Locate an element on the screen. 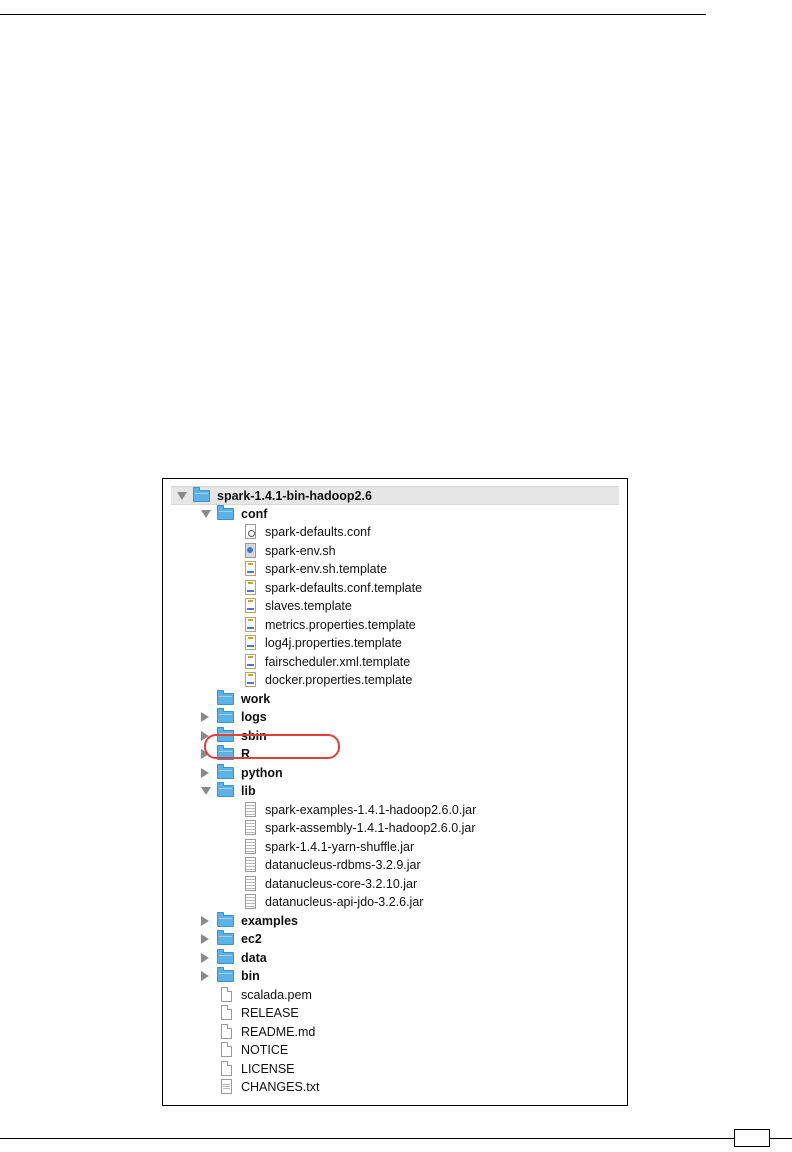  folder-row-lib: lib is located at coordinates (395, 791).